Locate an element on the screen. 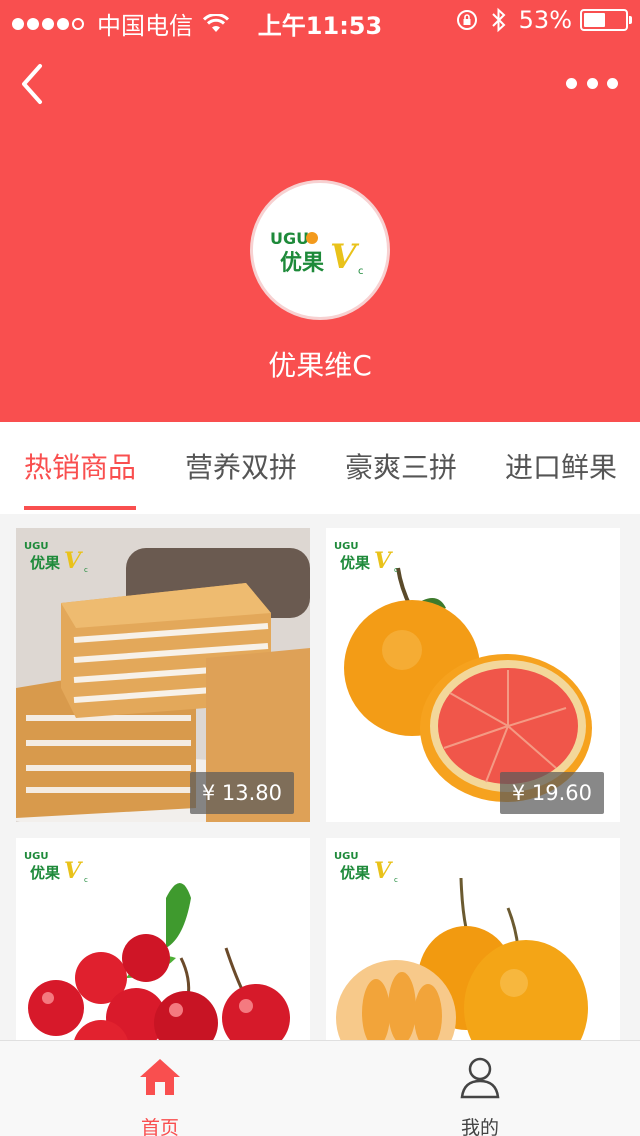  tab-home-label: 首页 is located at coordinates (159, 1126).